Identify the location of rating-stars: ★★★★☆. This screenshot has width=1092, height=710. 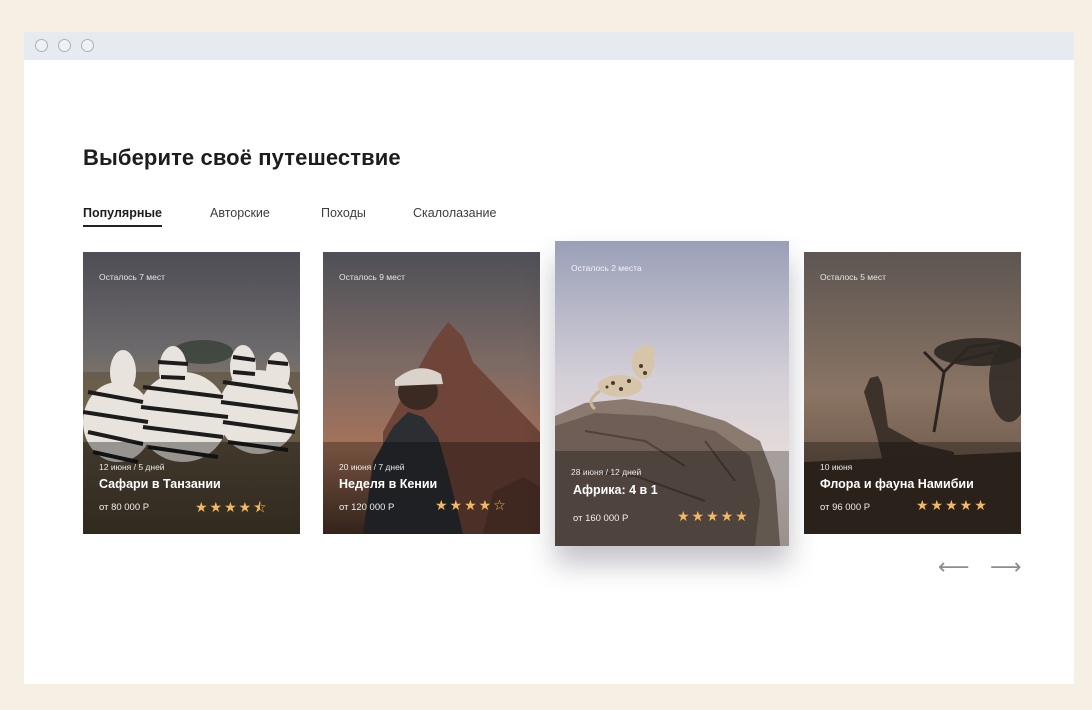
(471, 505).